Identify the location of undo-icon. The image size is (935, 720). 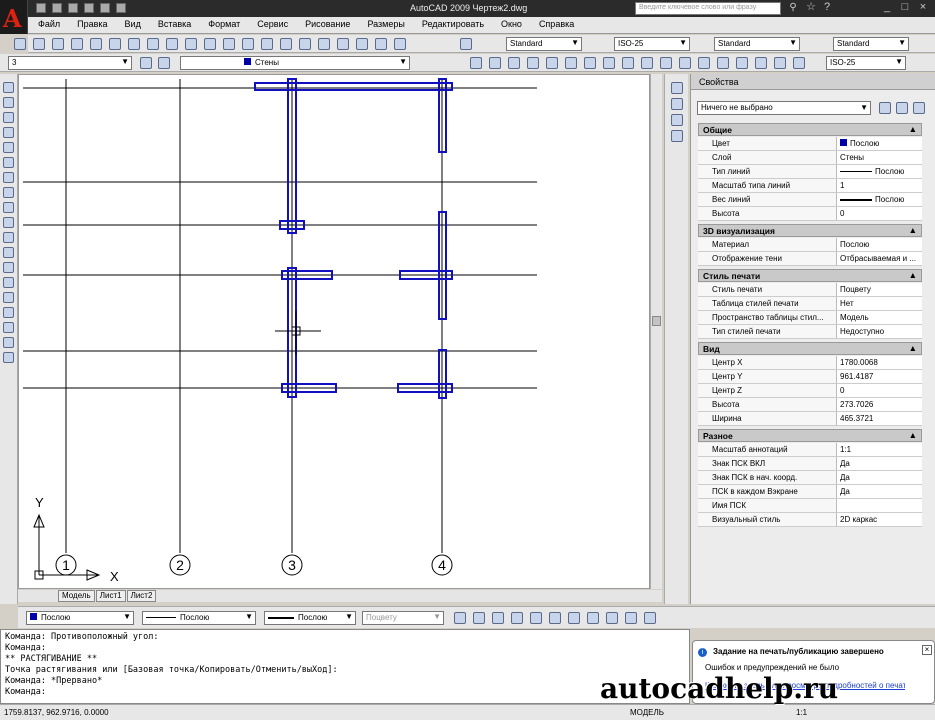
(229, 44).